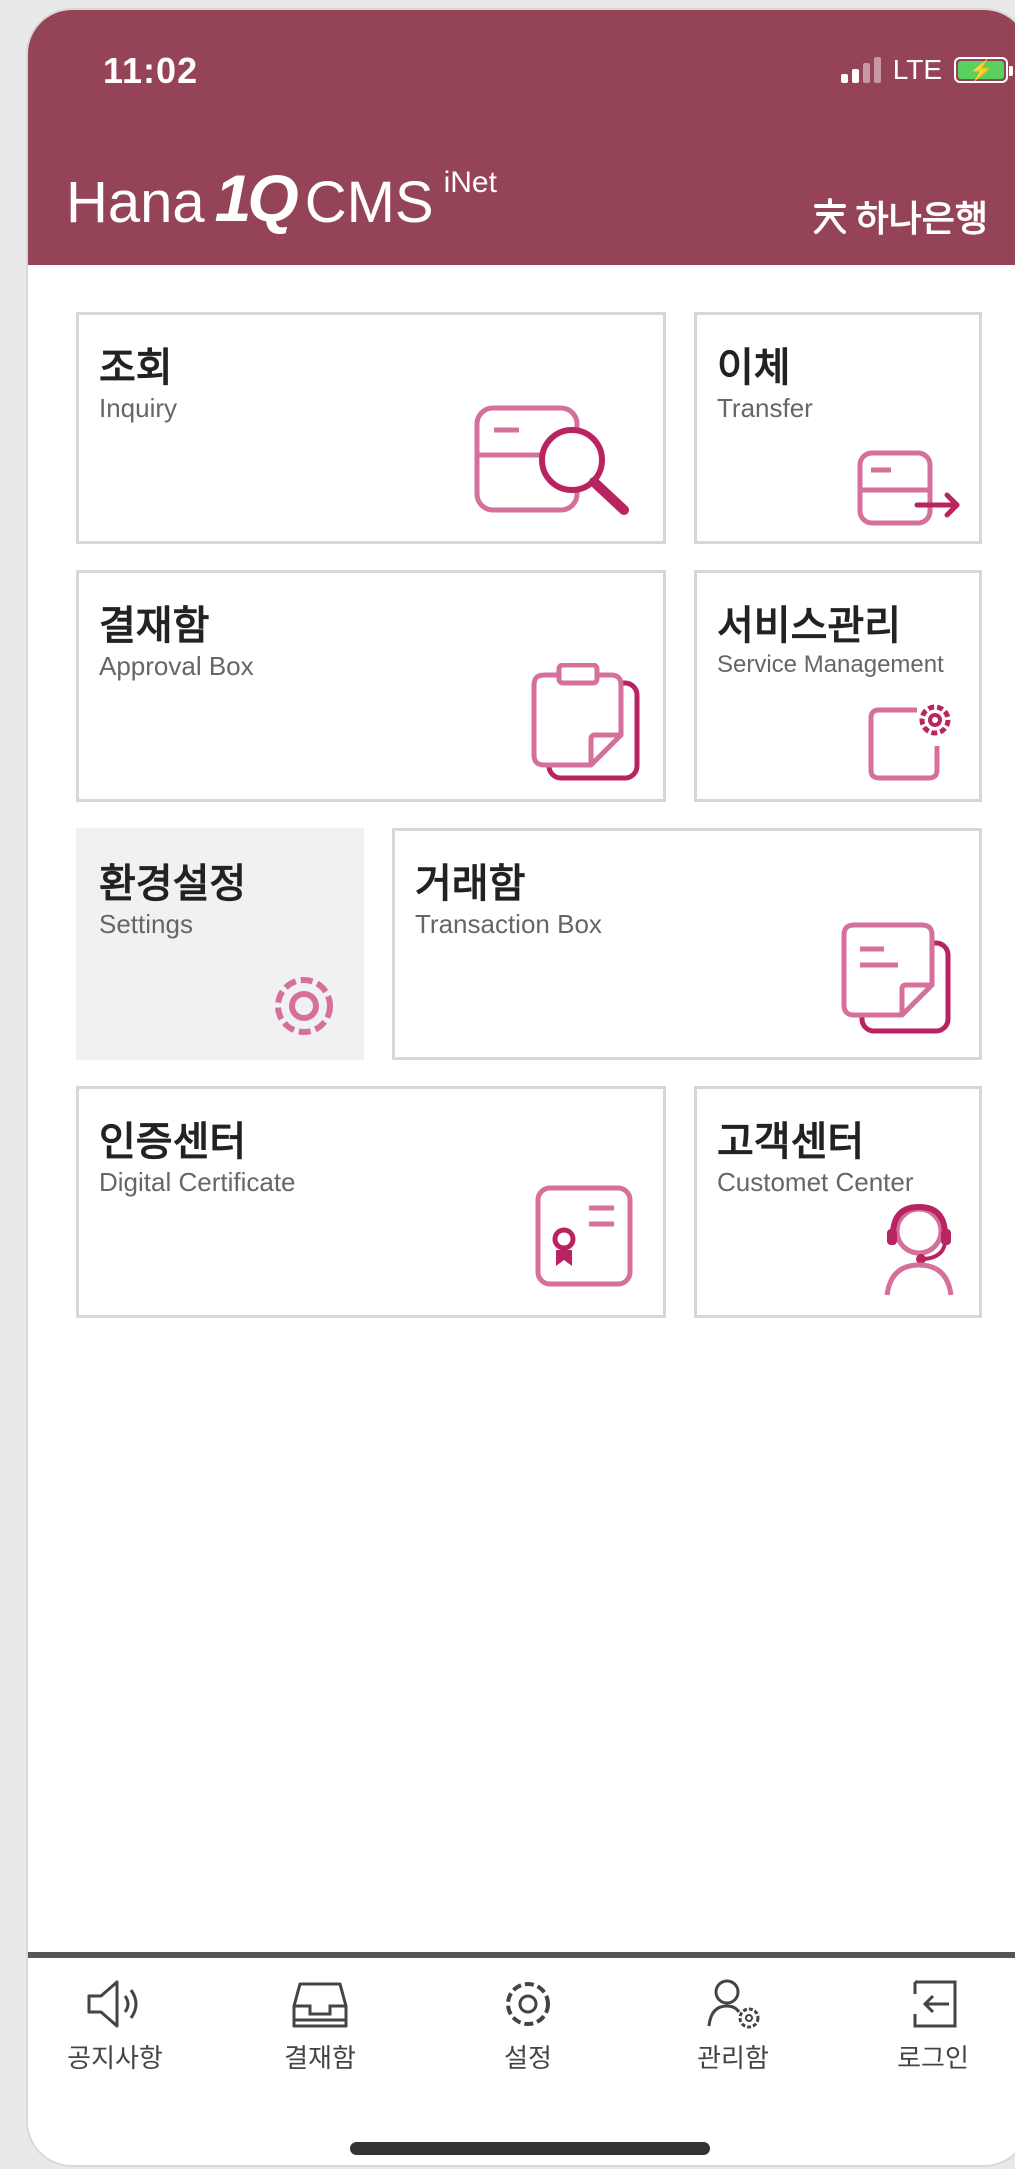 This screenshot has width=1015, height=2169. What do you see at coordinates (860, 70) in the screenshot?
I see `signal-icon` at bounding box center [860, 70].